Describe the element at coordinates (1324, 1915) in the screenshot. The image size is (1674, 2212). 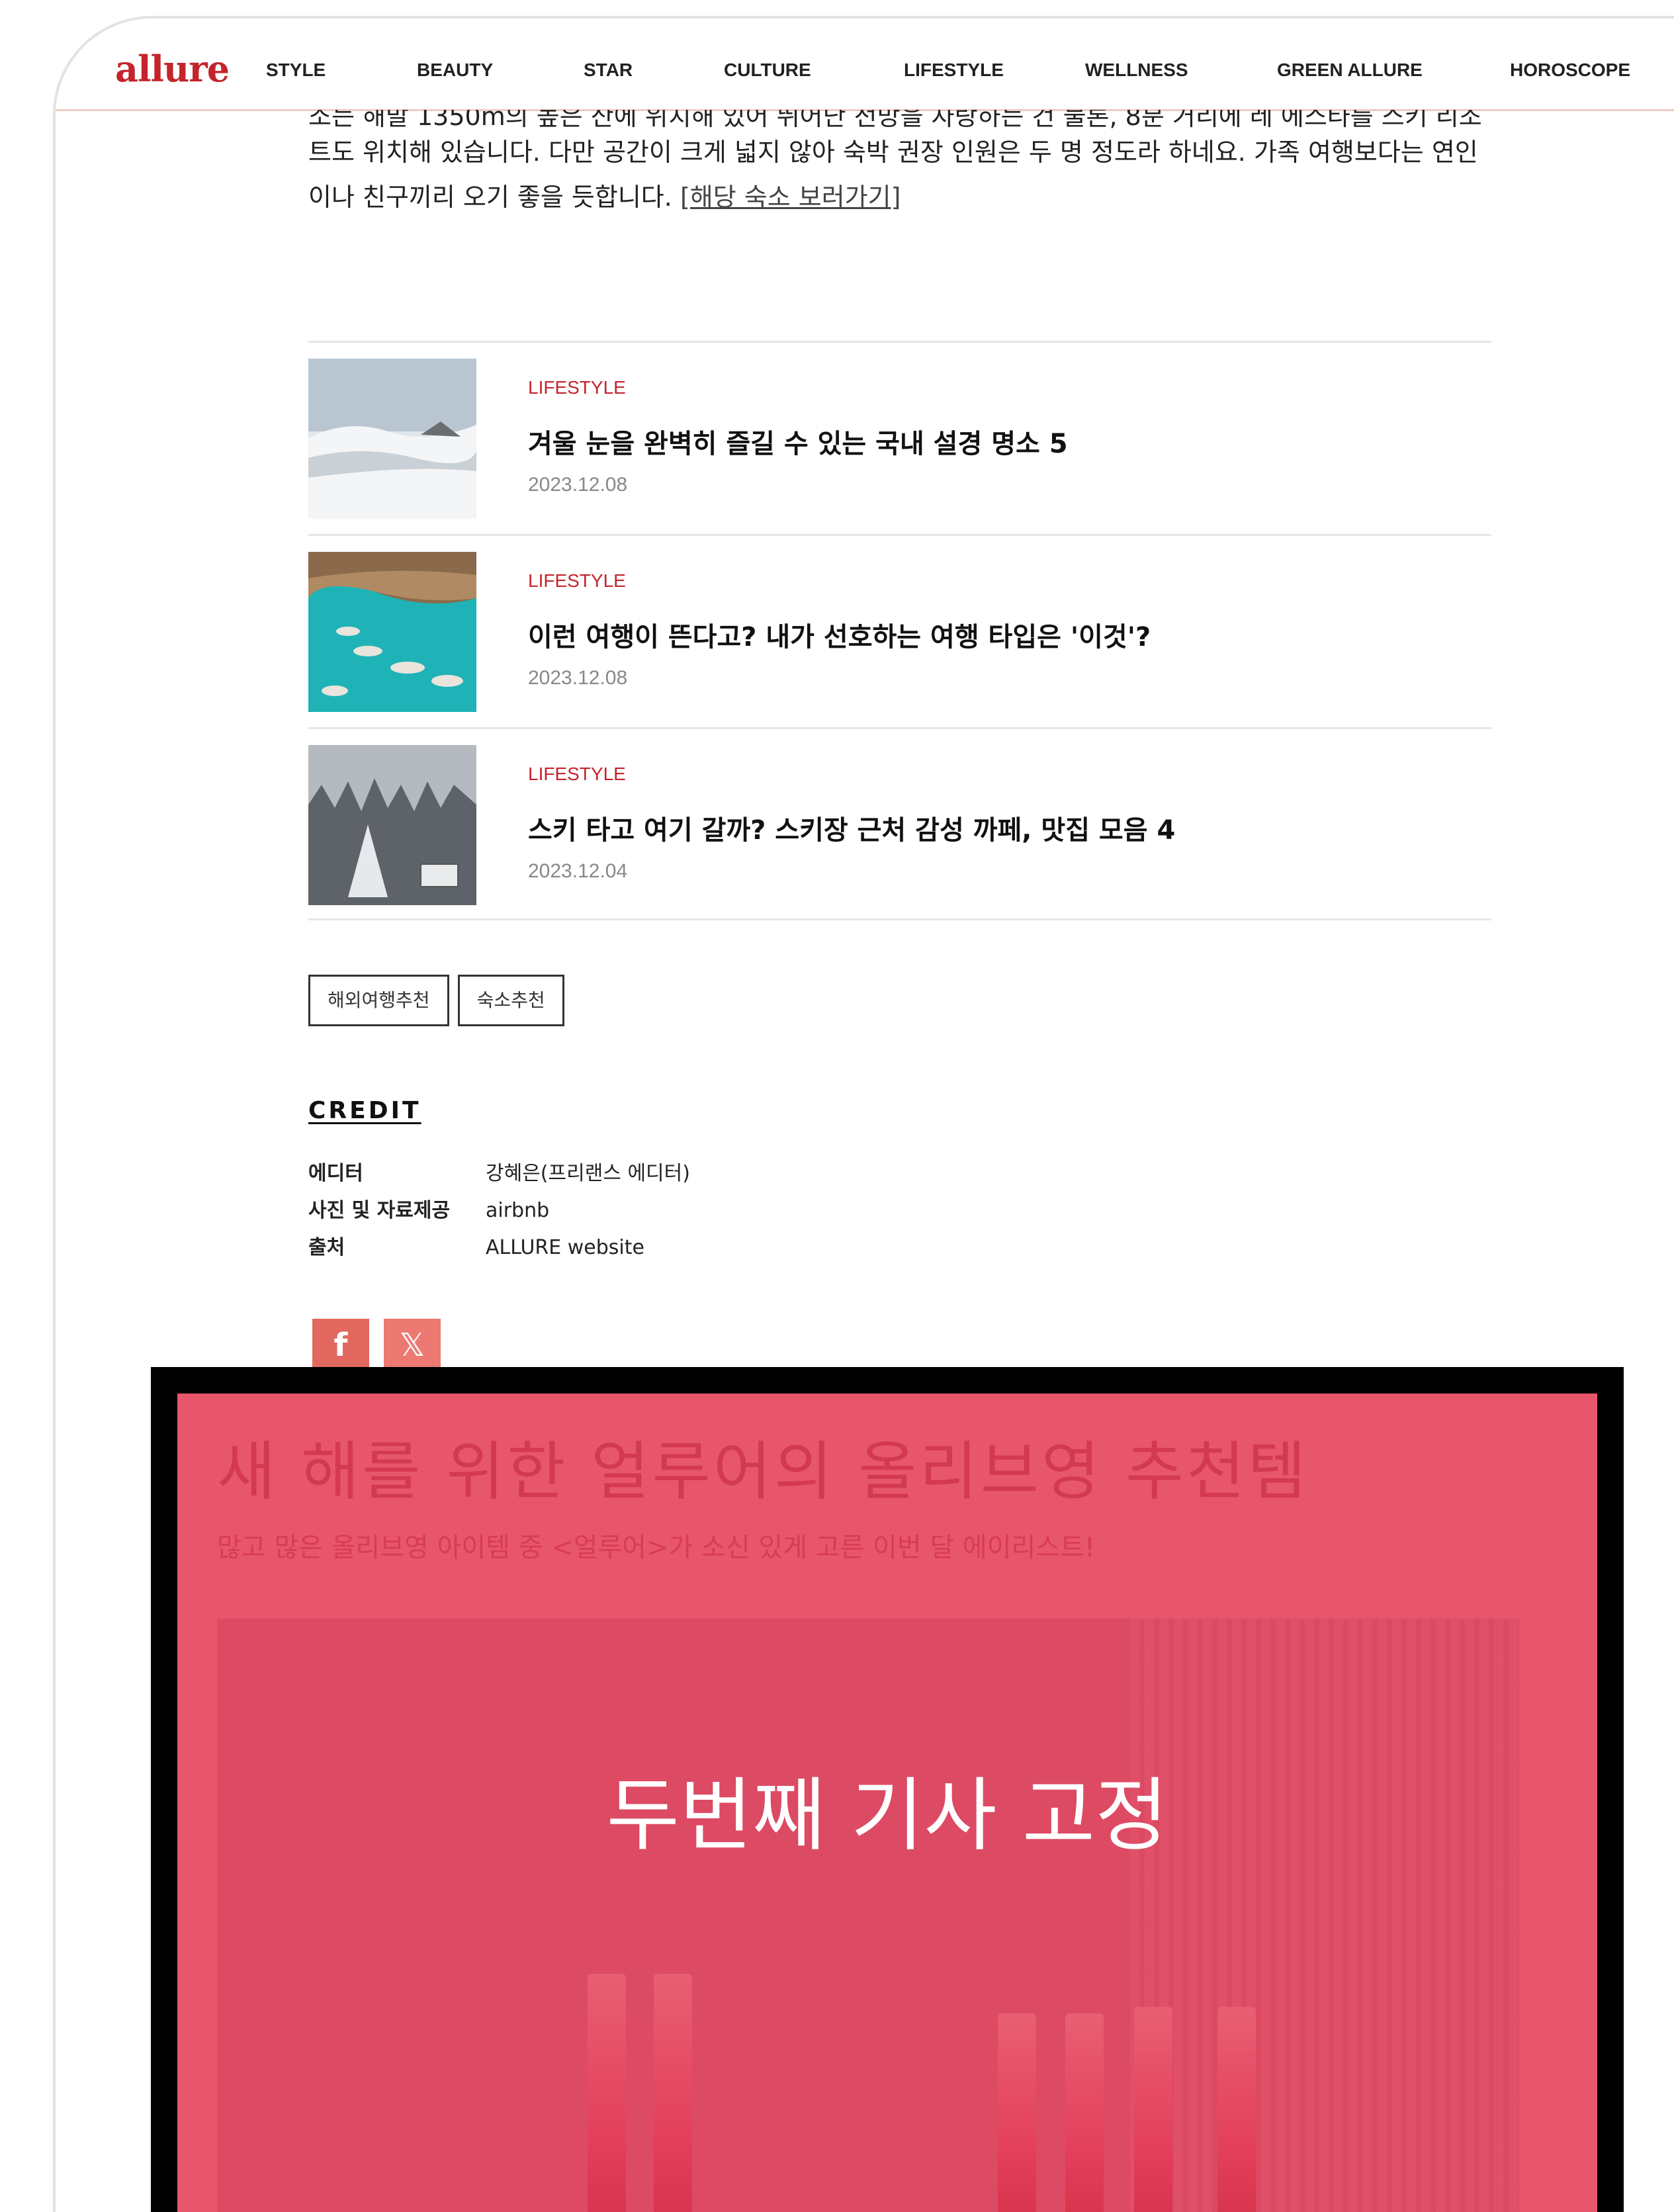
I see `background-stripes` at that location.